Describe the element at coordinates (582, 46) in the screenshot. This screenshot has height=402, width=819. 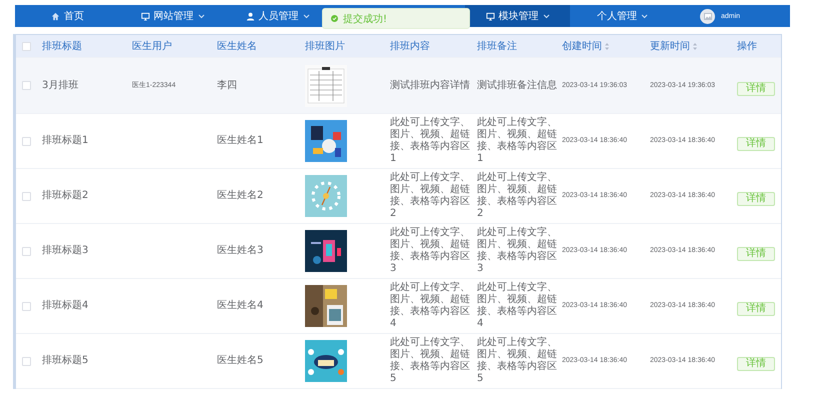
I see `column-header: 创建时间` at that location.